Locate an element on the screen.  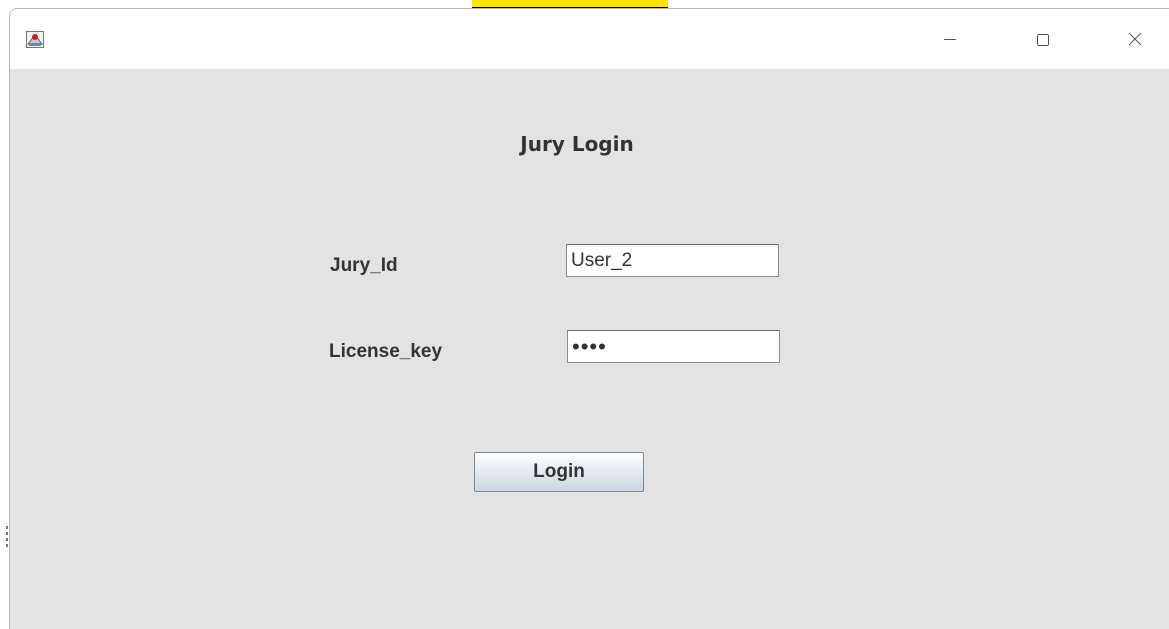
title-bar is located at coordinates (589, 39).